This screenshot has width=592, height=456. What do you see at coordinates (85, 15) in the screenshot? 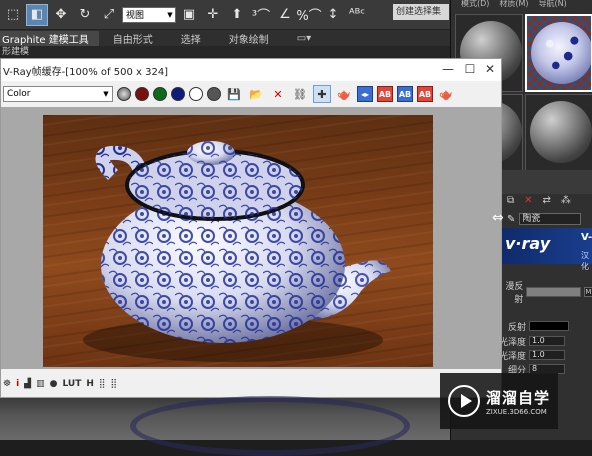
I see `rotate-icon: ↻` at bounding box center [85, 15].